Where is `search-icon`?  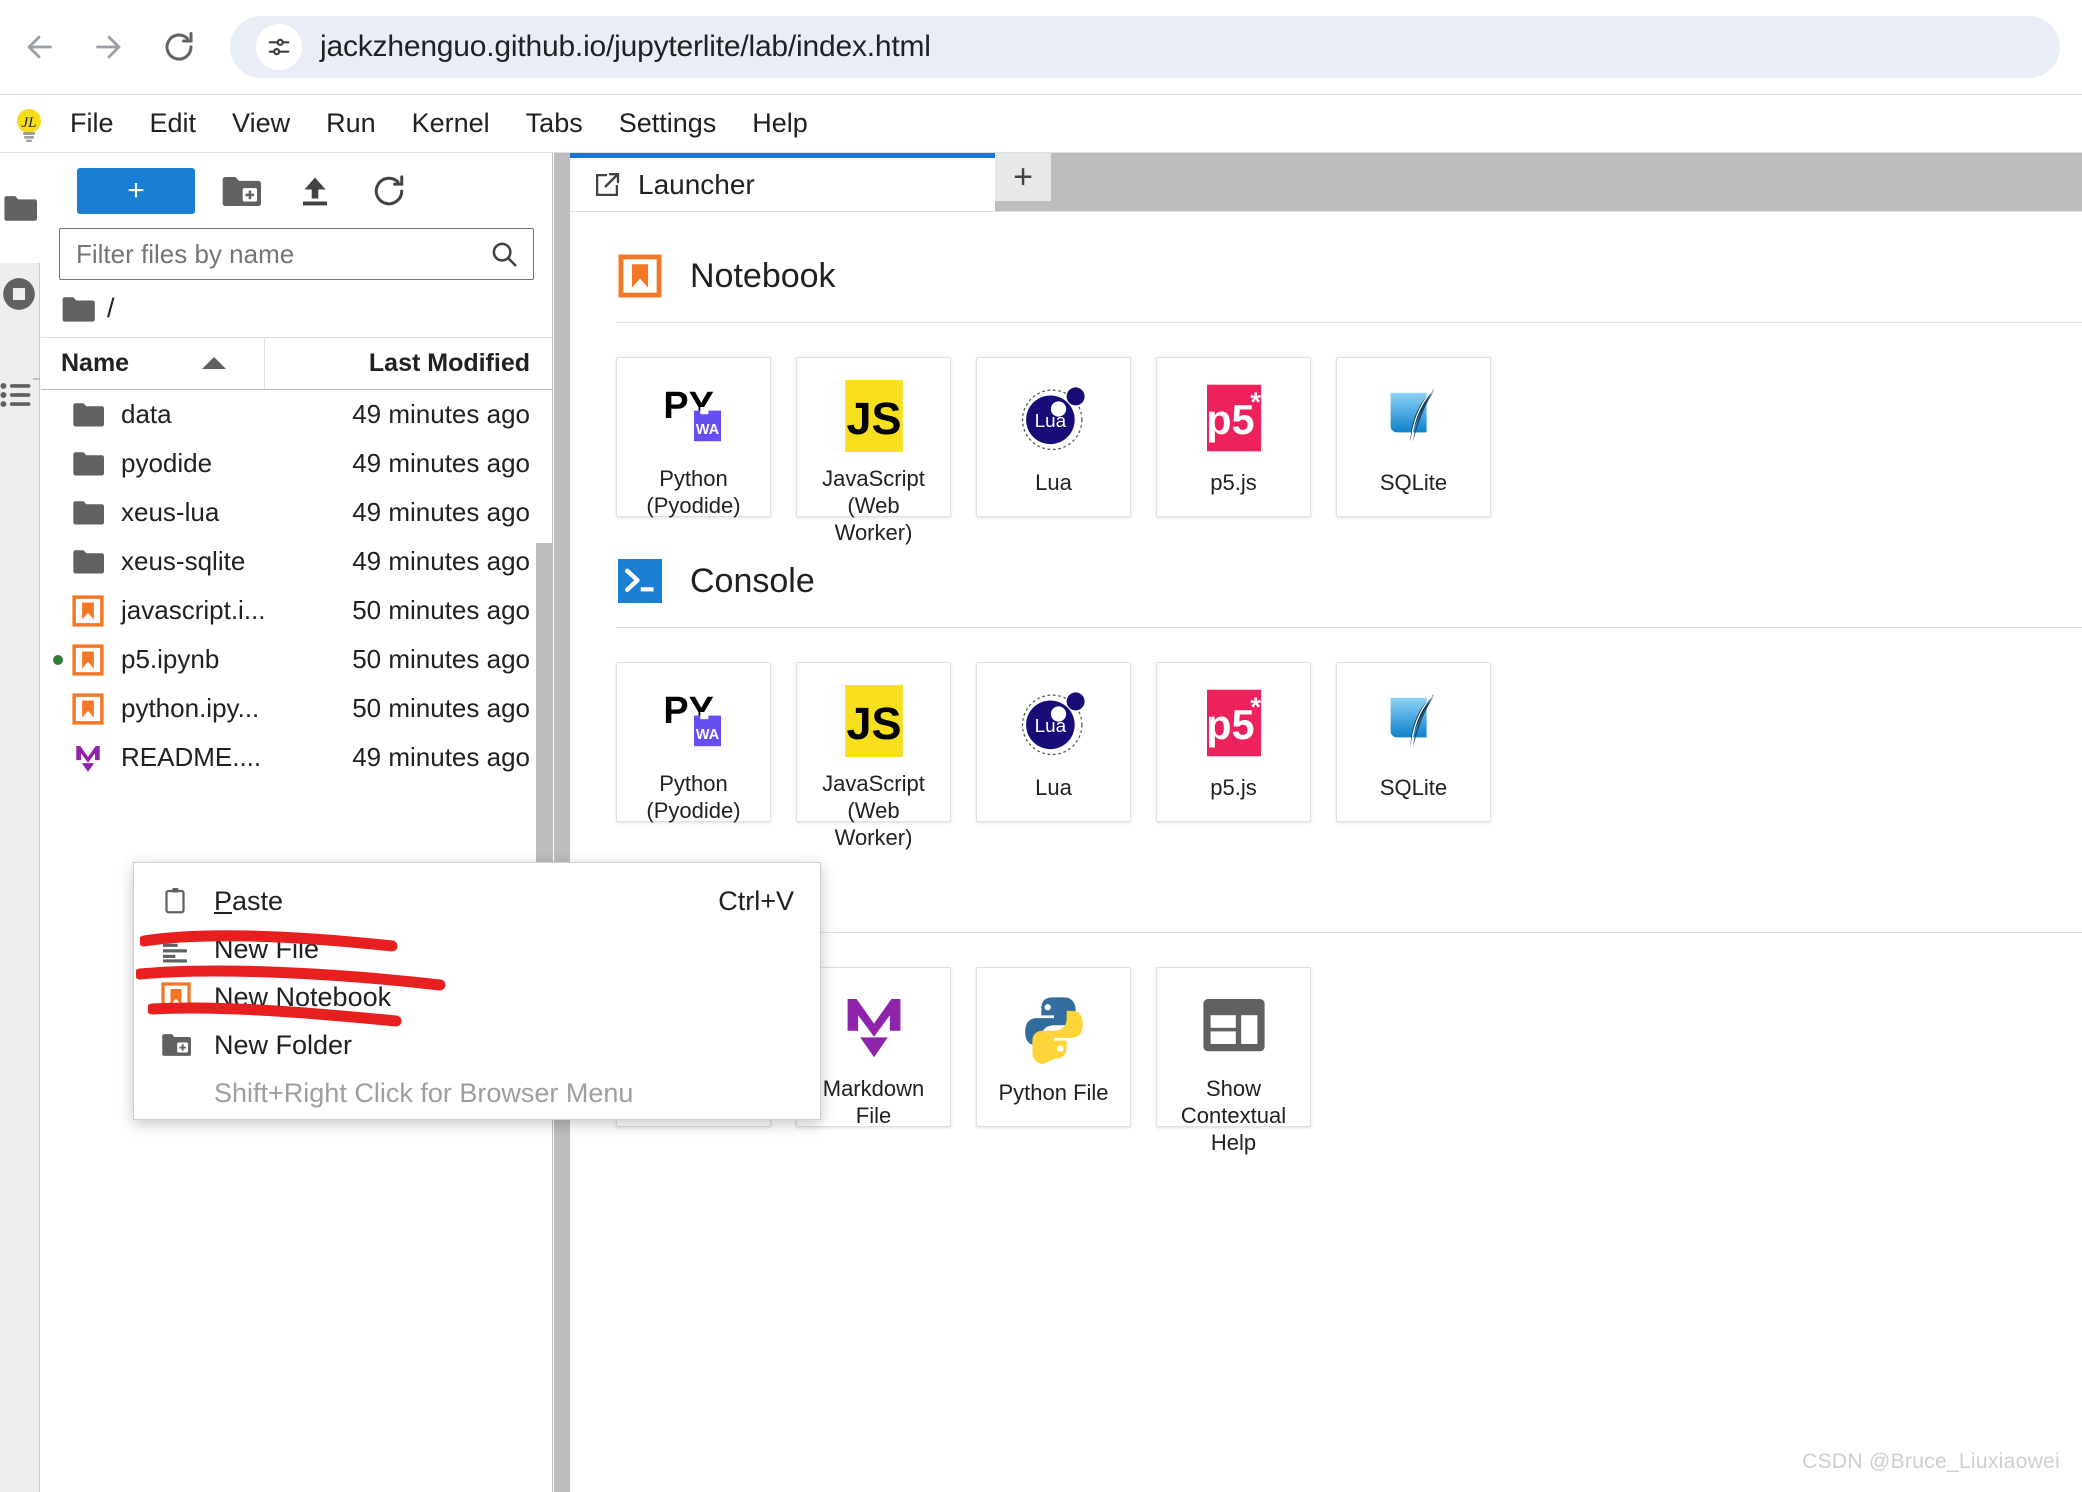 search-icon is located at coordinates (504, 254).